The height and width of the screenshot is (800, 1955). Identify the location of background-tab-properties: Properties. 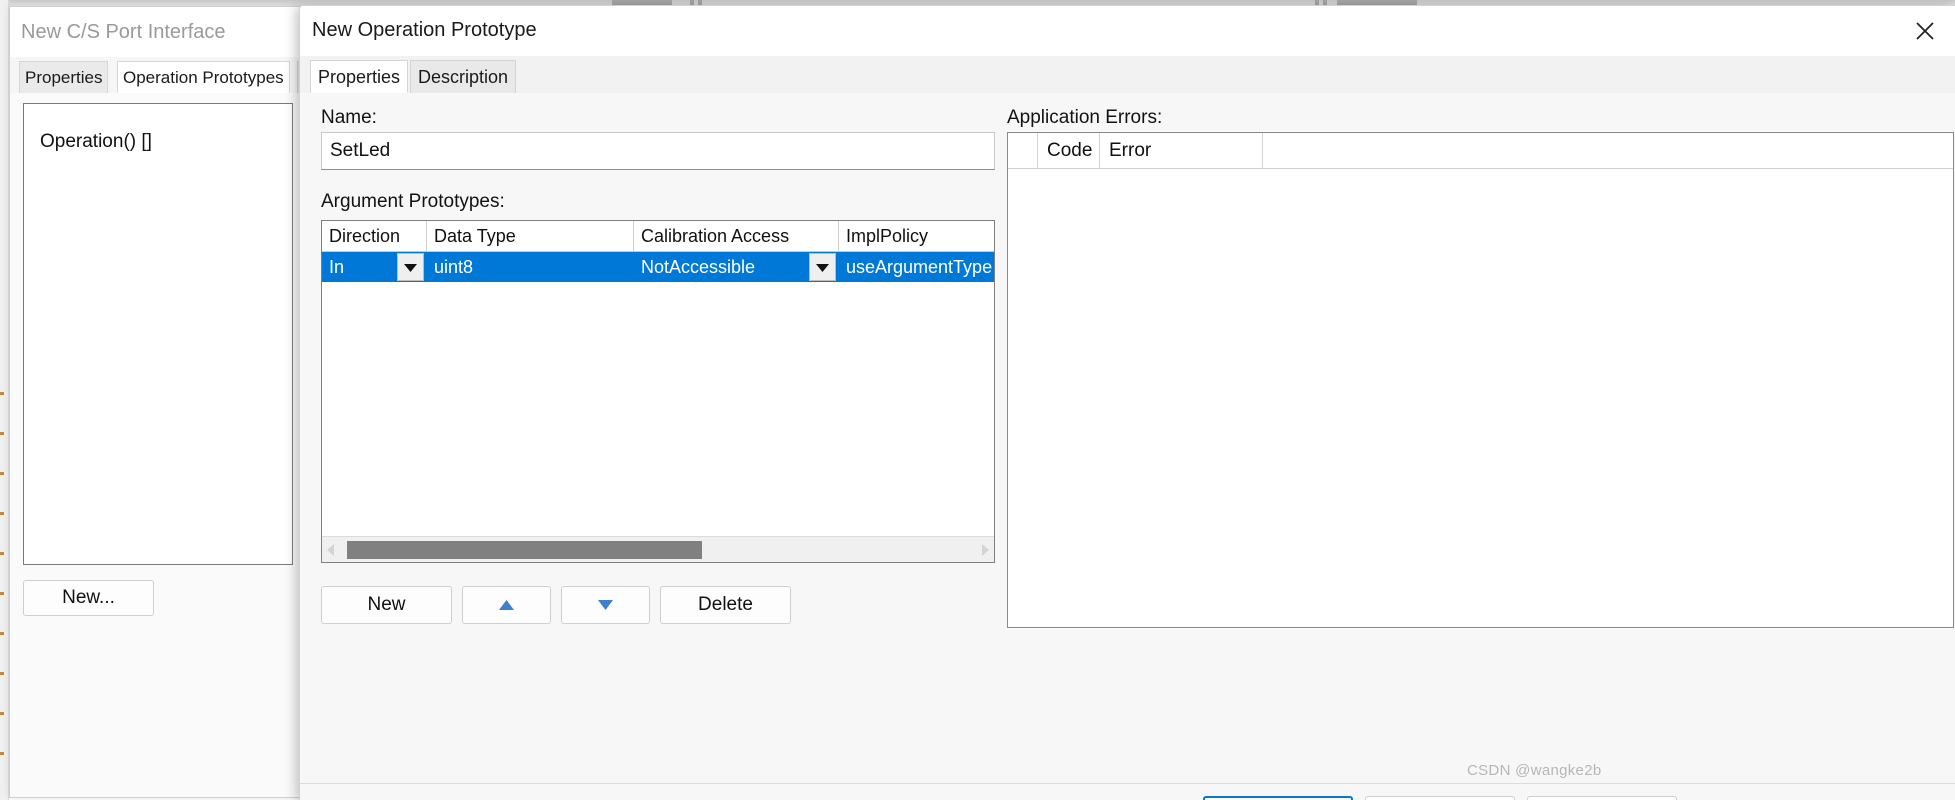
(64, 77).